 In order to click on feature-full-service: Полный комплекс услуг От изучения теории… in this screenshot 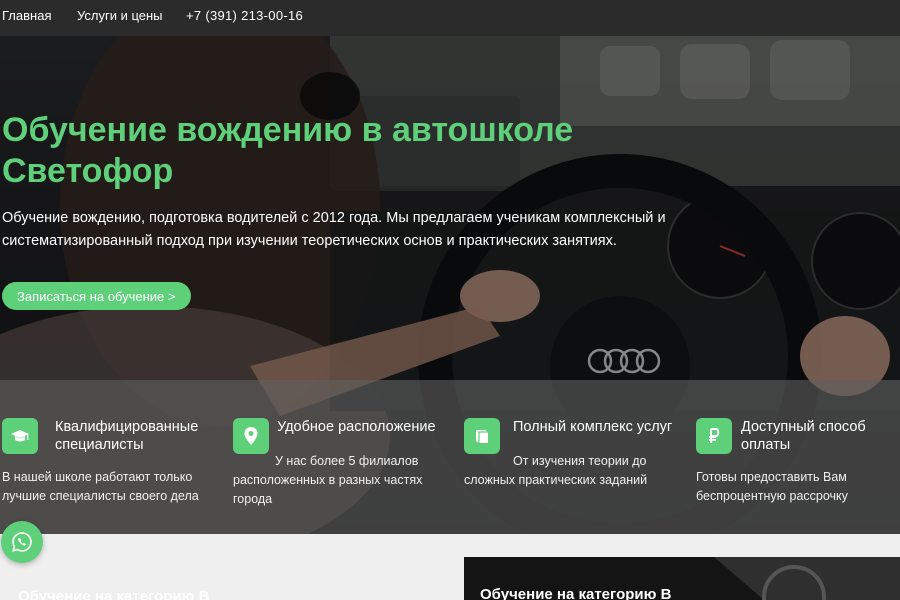, I will do `click(574, 457)`.